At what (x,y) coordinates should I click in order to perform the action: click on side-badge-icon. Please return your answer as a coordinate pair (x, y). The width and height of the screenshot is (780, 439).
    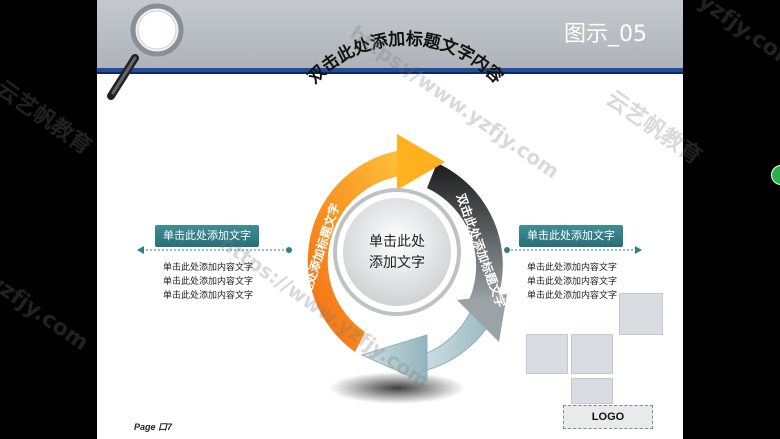
    Looking at the image, I should click on (775, 175).